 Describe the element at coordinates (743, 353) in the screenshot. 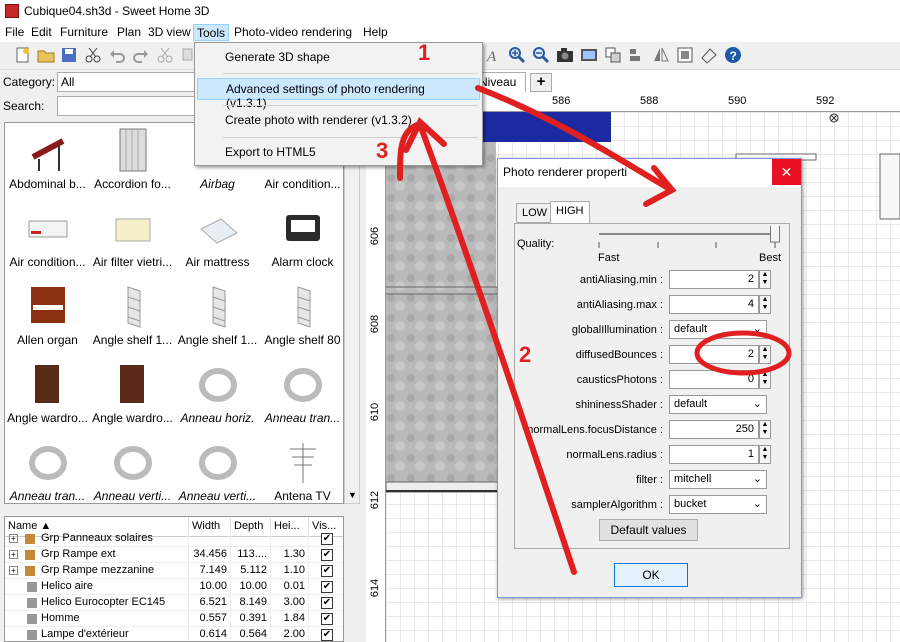

I see `highlight-ellipse` at that location.